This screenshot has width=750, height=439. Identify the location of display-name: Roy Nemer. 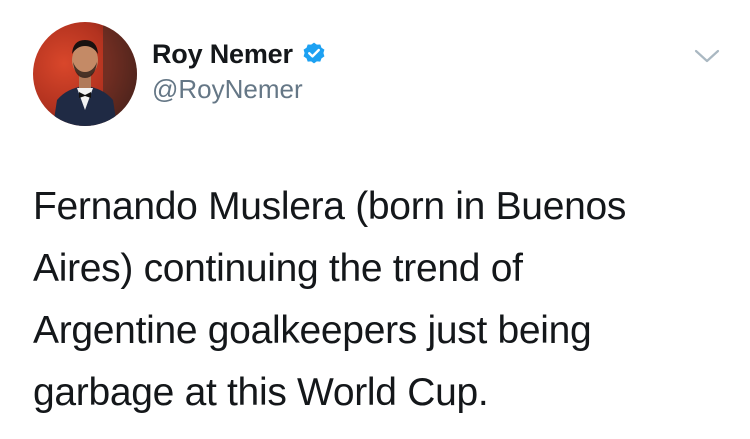
(222, 54).